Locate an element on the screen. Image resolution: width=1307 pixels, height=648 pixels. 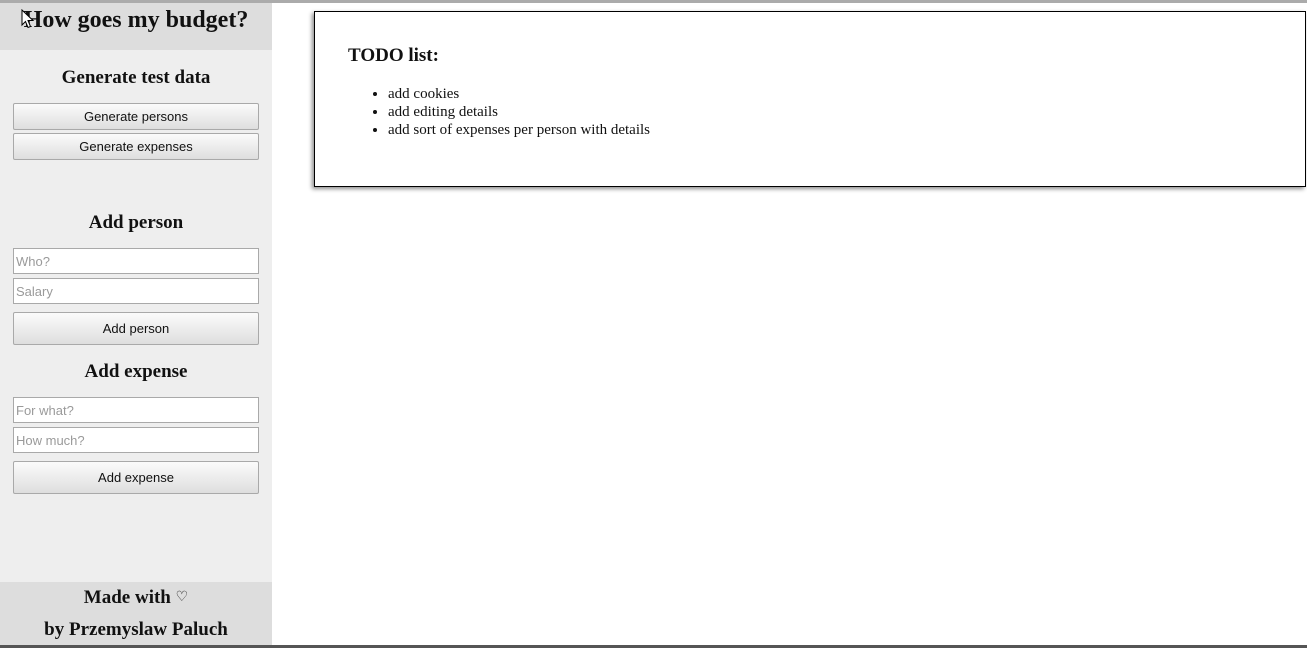
add-expense-button: Add expense is located at coordinates (136, 477).